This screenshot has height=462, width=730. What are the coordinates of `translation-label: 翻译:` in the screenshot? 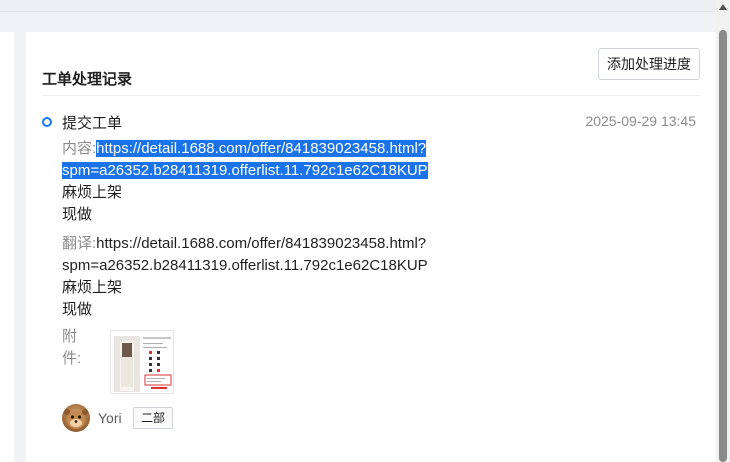 It's located at (79, 243).